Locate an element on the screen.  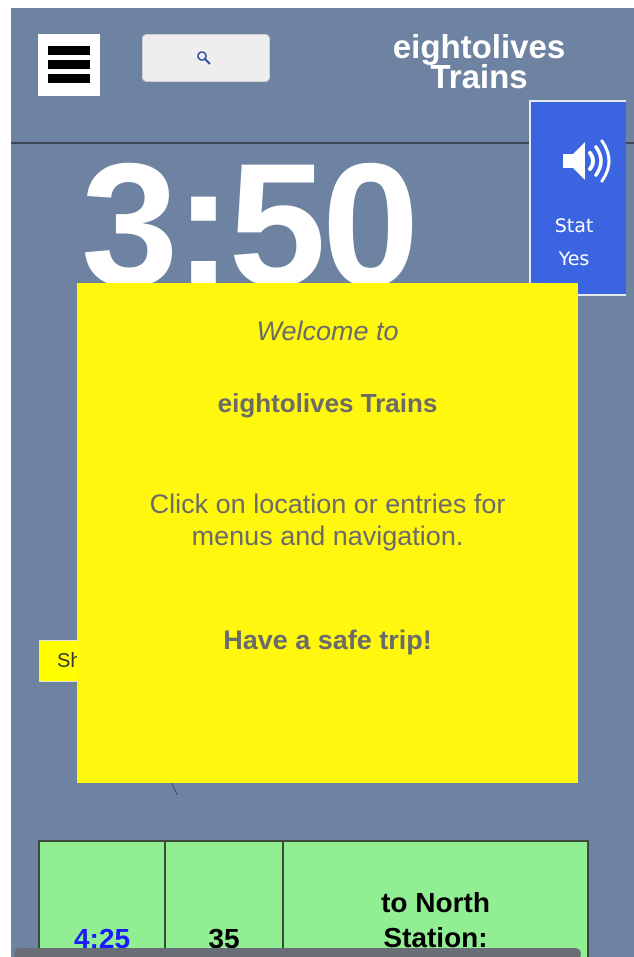
table-row: 4:25 35 to North Station: is located at coordinates (313, 898).